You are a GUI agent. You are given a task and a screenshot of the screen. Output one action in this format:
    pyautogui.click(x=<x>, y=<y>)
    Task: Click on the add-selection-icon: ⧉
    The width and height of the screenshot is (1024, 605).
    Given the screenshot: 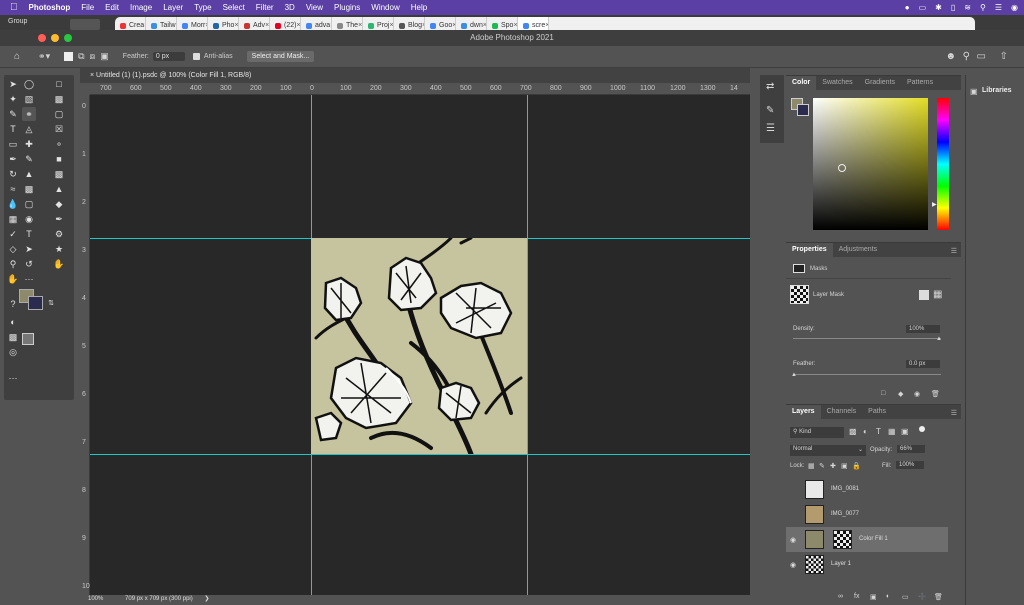 What is the action you would take?
    pyautogui.click(x=81, y=56)
    